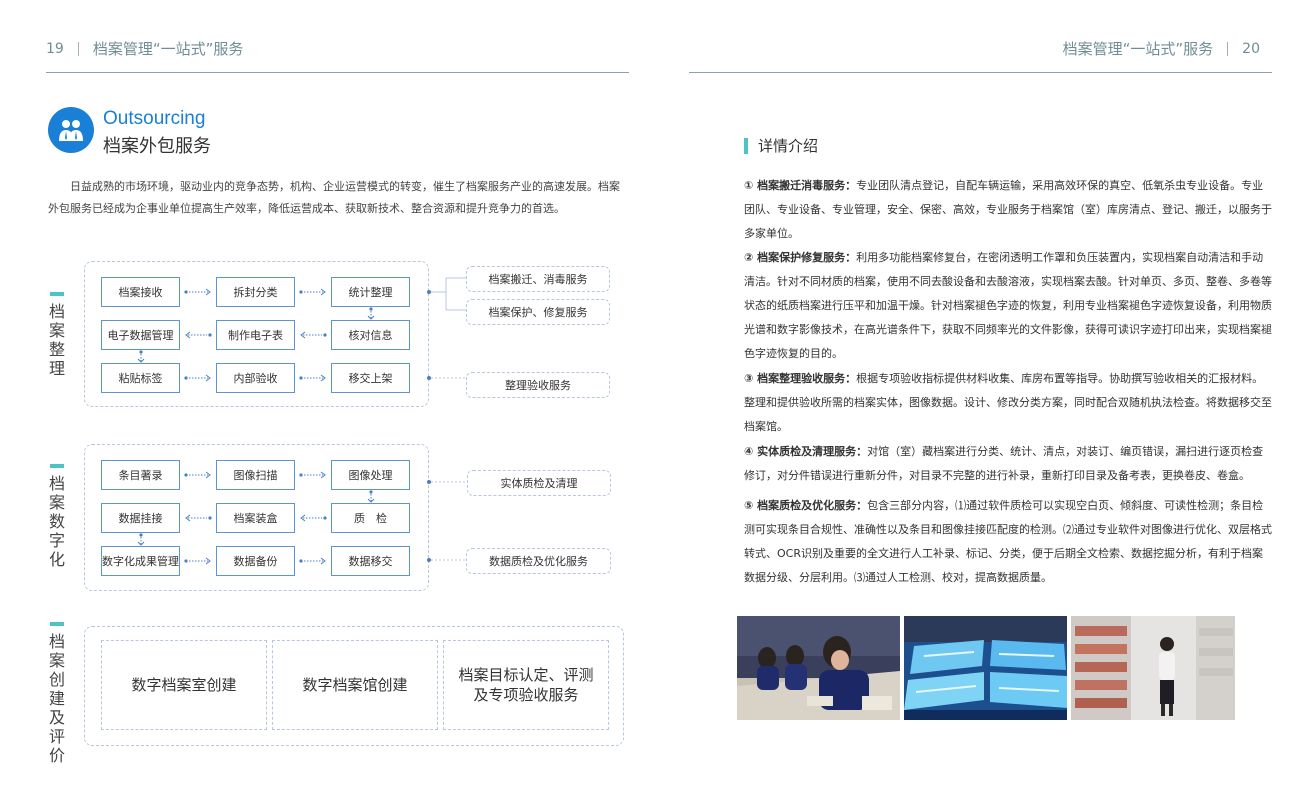 The image size is (1306, 800). What do you see at coordinates (370, 335) in the screenshot?
I see `flow1-box: 核对信息` at bounding box center [370, 335].